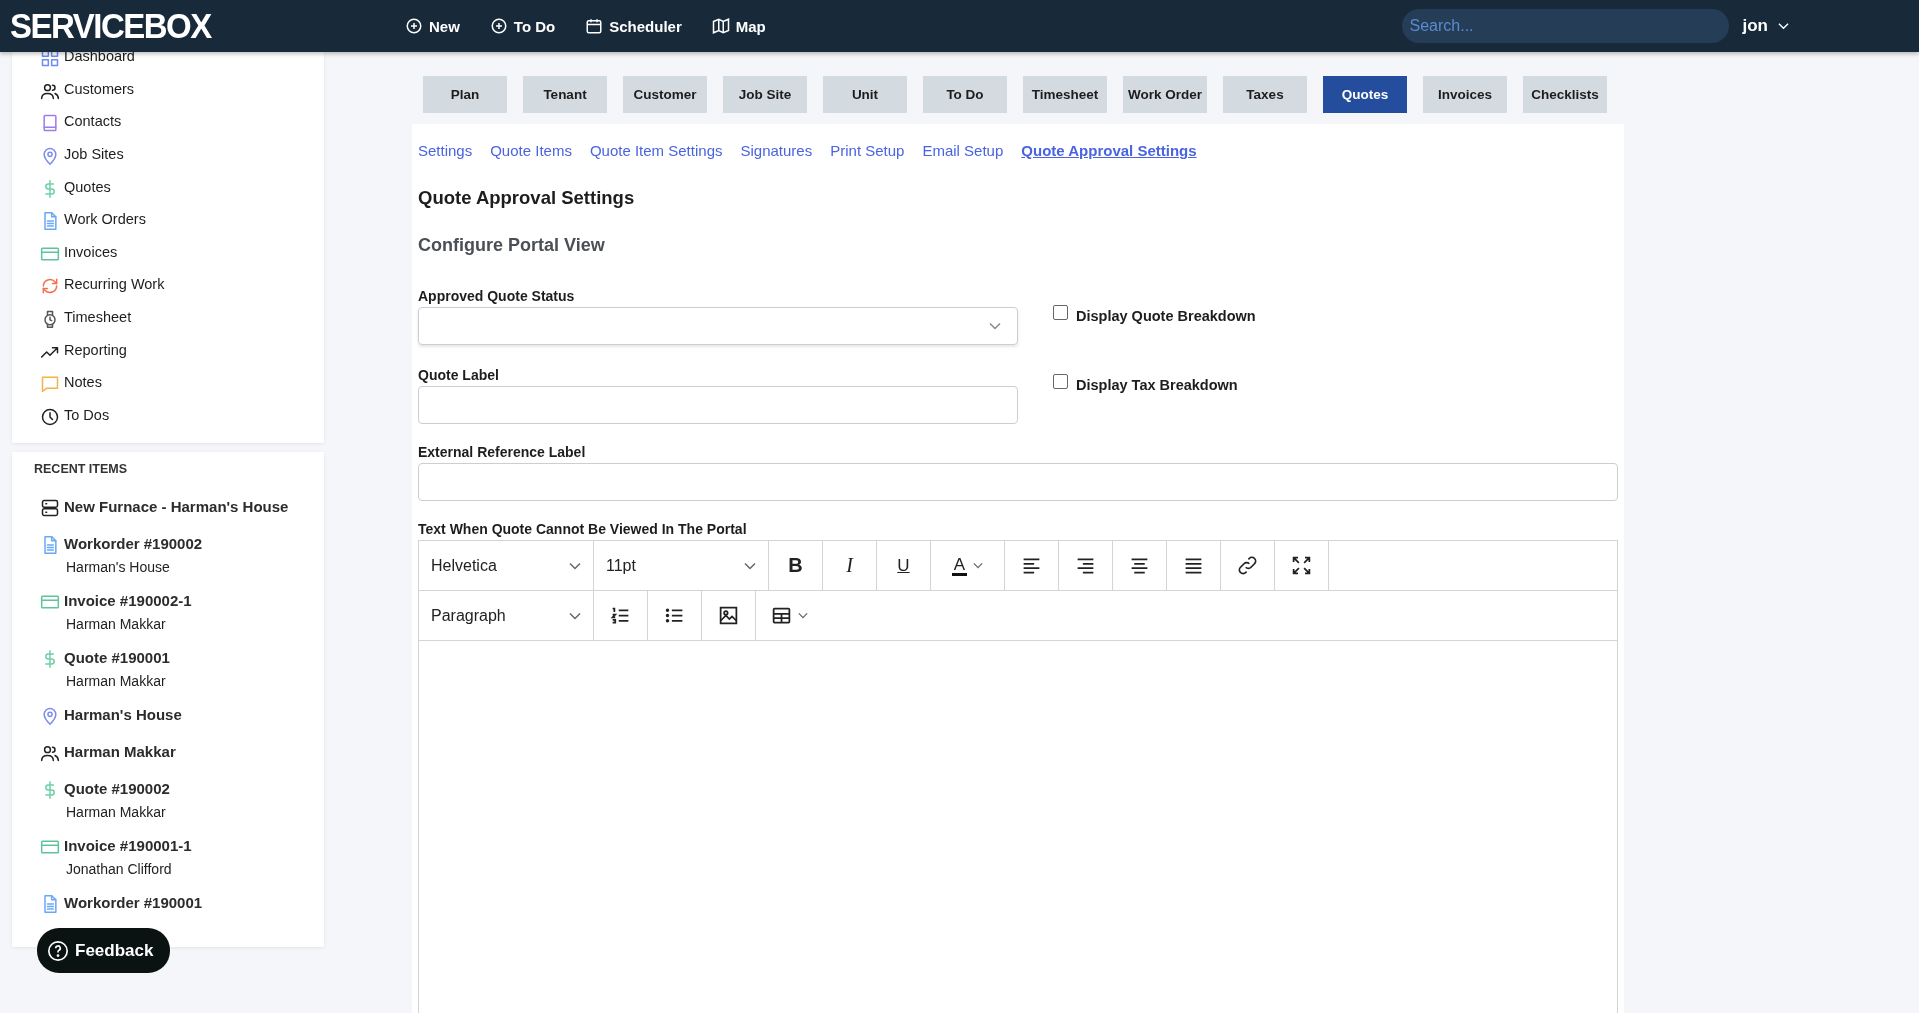 Image resolution: width=1919 pixels, height=1013 pixels. I want to click on field-label: External Reference Label, so click(502, 452).